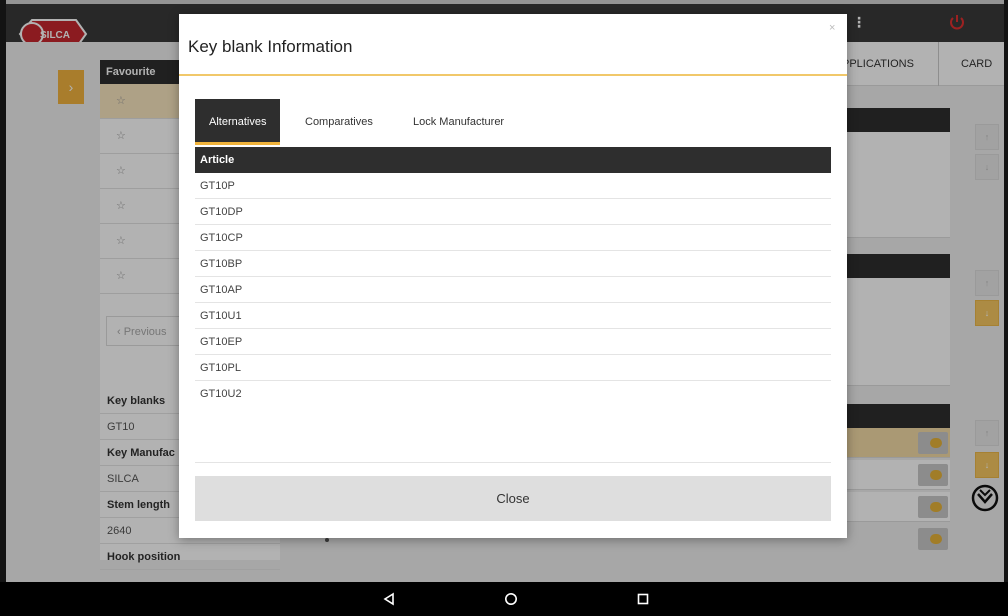 This screenshot has height=616, width=1008. I want to click on table-row: GT10U2, so click(513, 394).